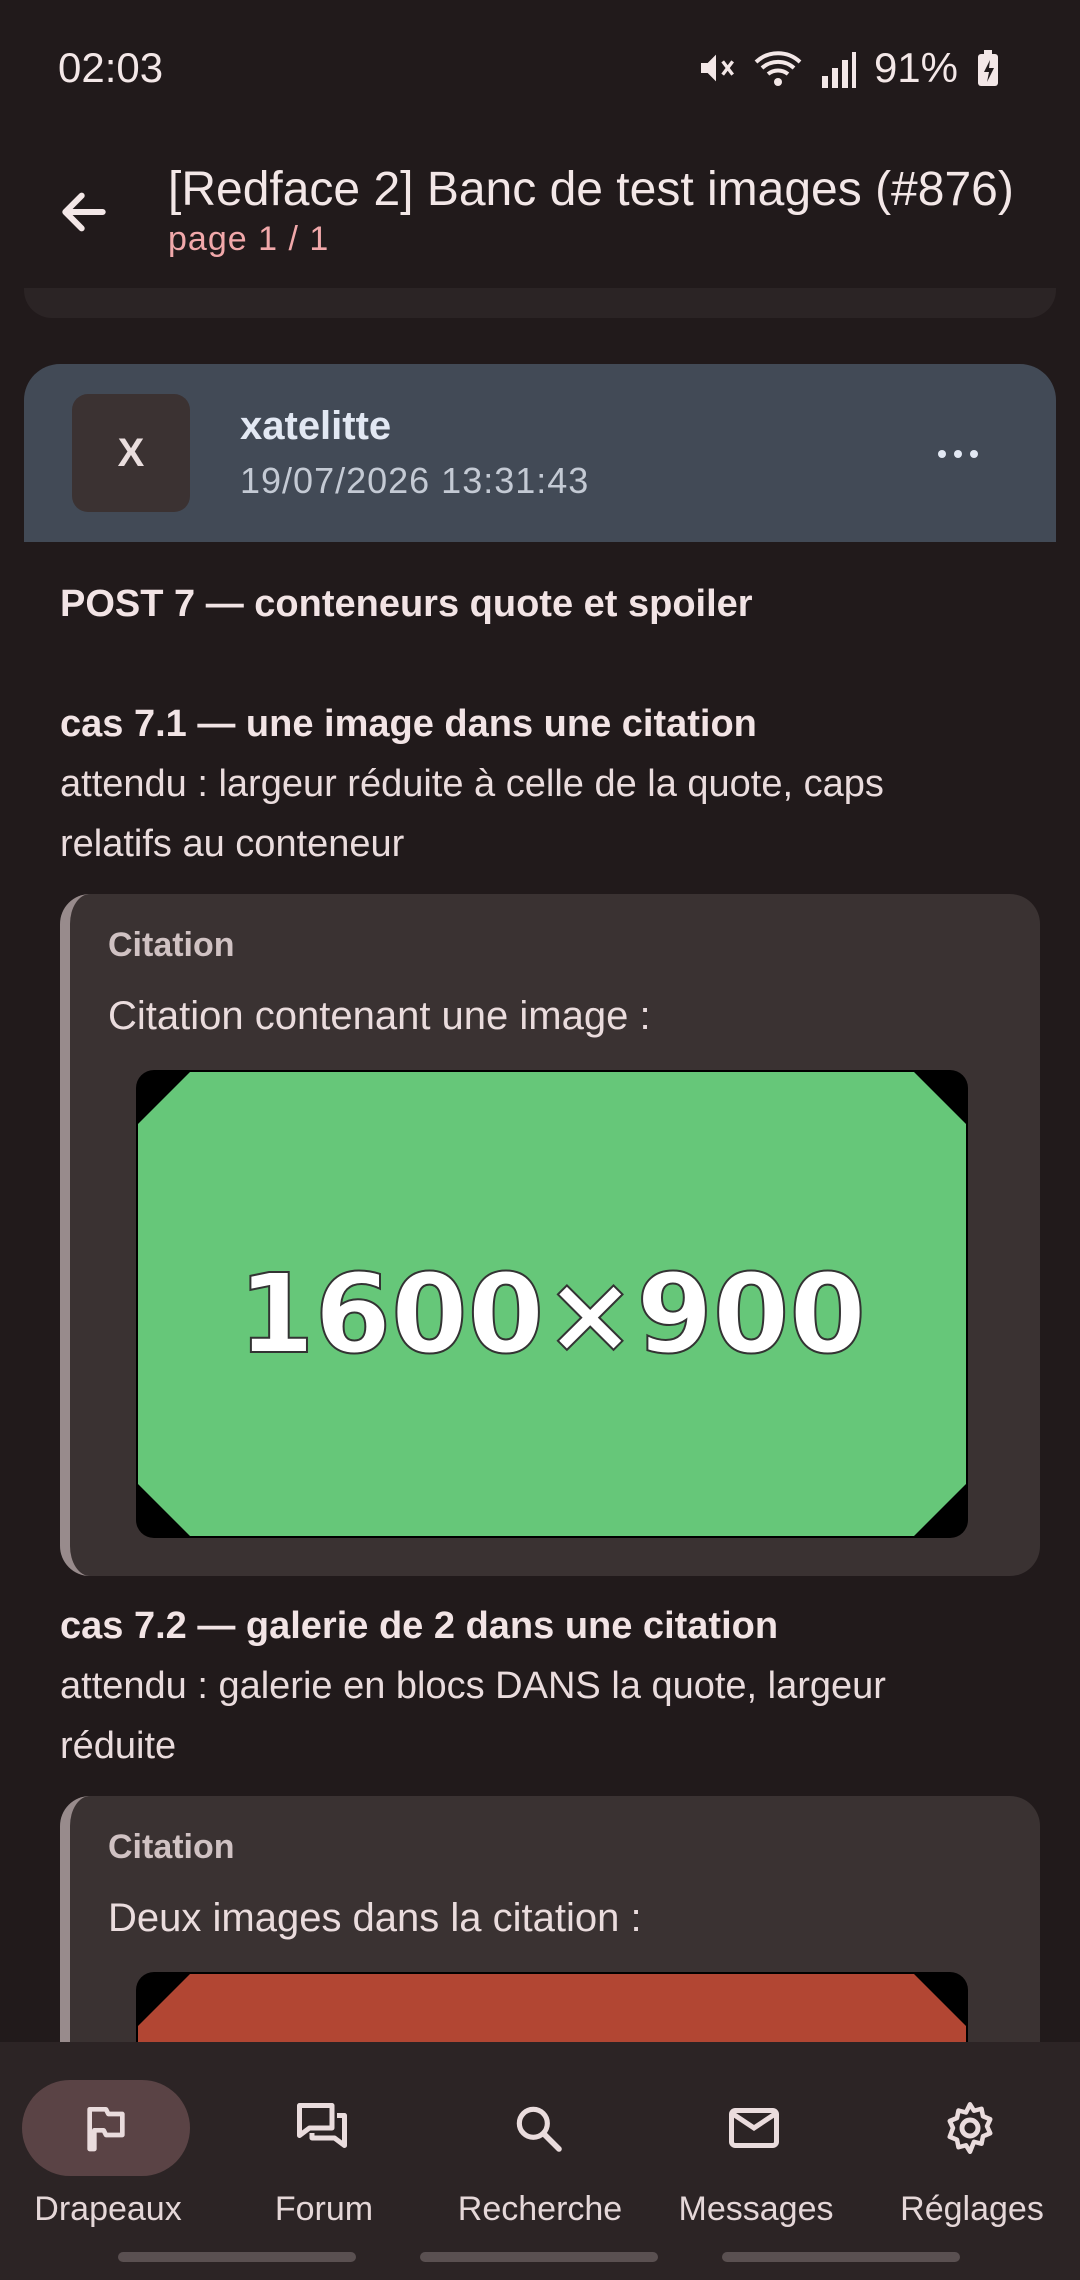 Image resolution: width=1080 pixels, height=2280 pixels. I want to click on case-description: relatifs au conteneur, so click(232, 844).